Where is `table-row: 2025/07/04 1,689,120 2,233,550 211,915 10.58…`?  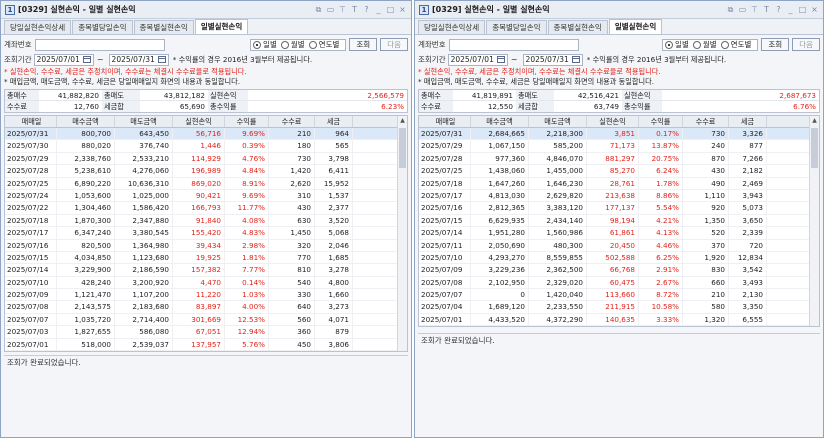
table-row: 2025/07/04 1,689,120 2,233,550 211,915 10.58… is located at coordinates (619, 307).